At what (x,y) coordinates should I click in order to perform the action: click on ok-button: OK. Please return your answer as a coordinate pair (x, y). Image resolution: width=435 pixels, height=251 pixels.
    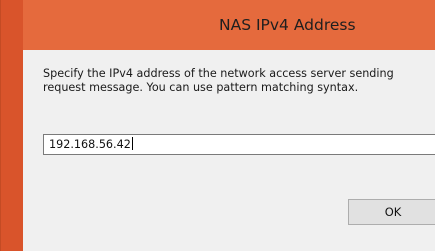
    Looking at the image, I should click on (391, 212).